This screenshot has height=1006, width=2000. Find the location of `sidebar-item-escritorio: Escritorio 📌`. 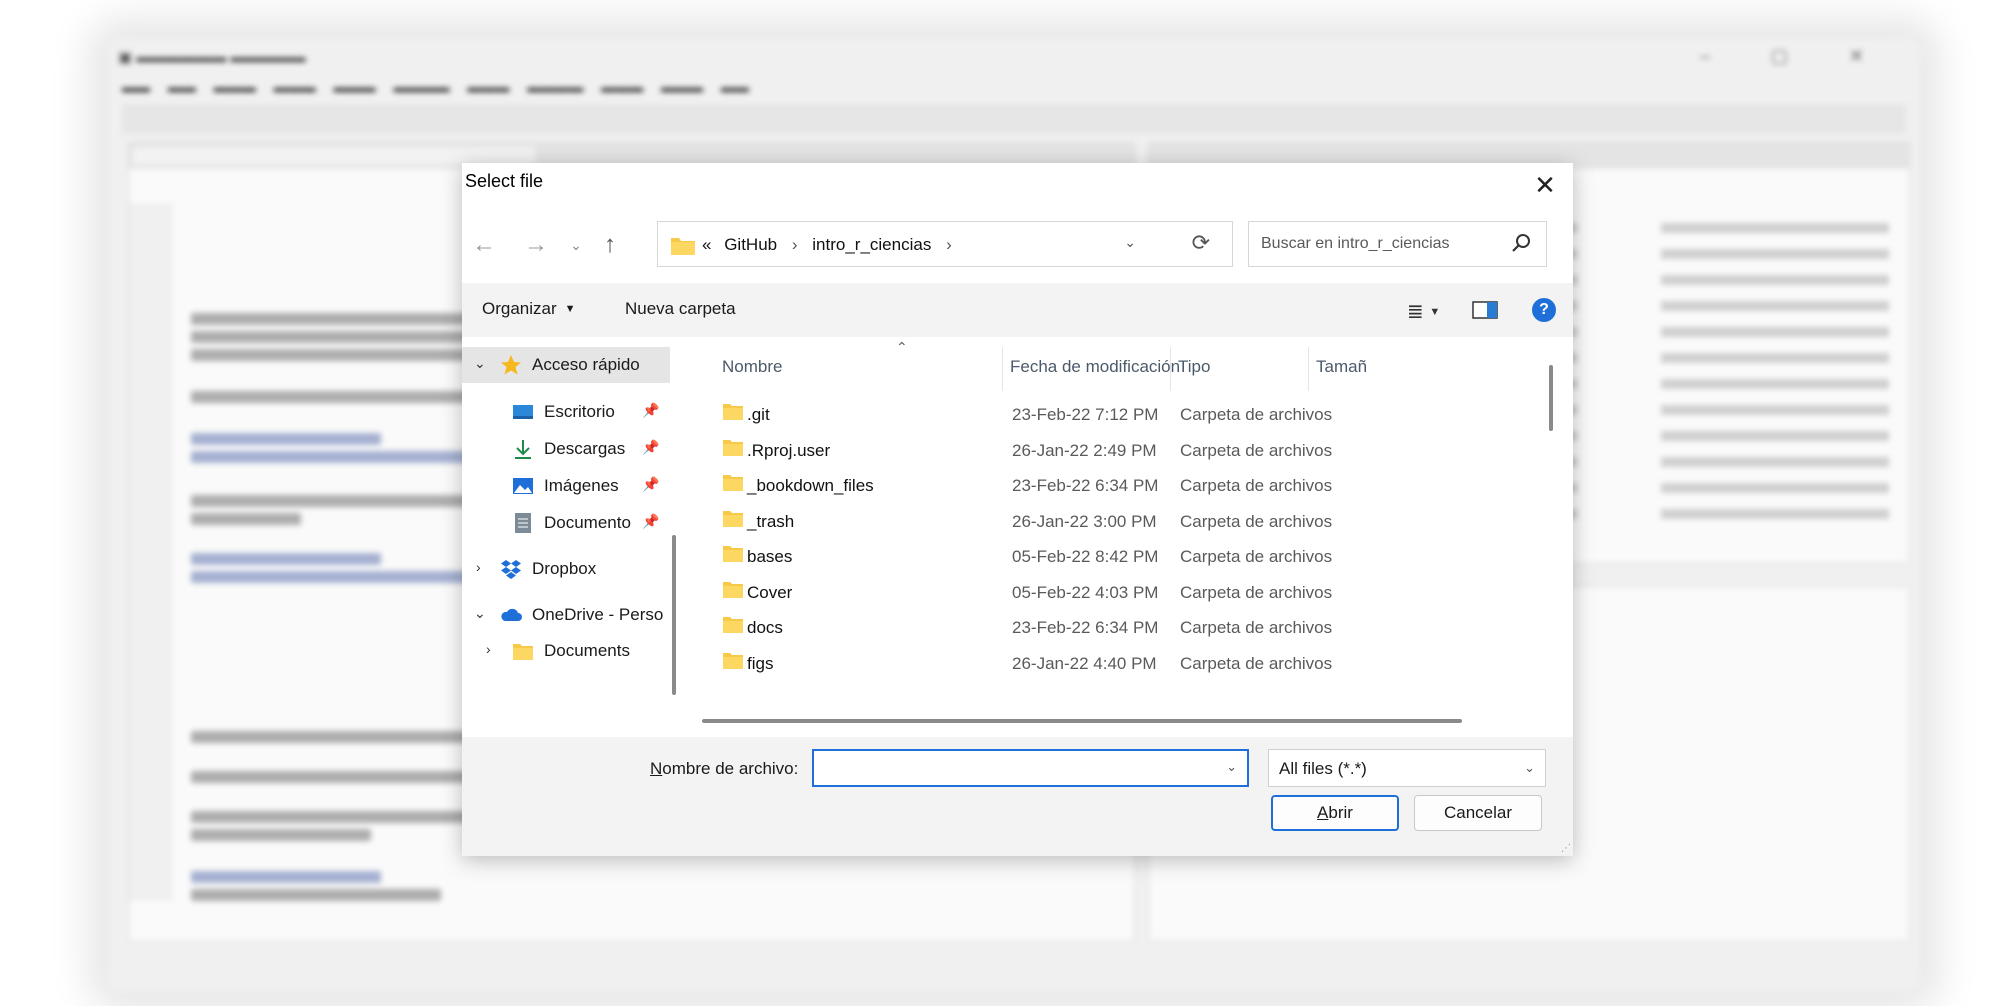

sidebar-item-escritorio: Escritorio 📌 is located at coordinates (566, 412).